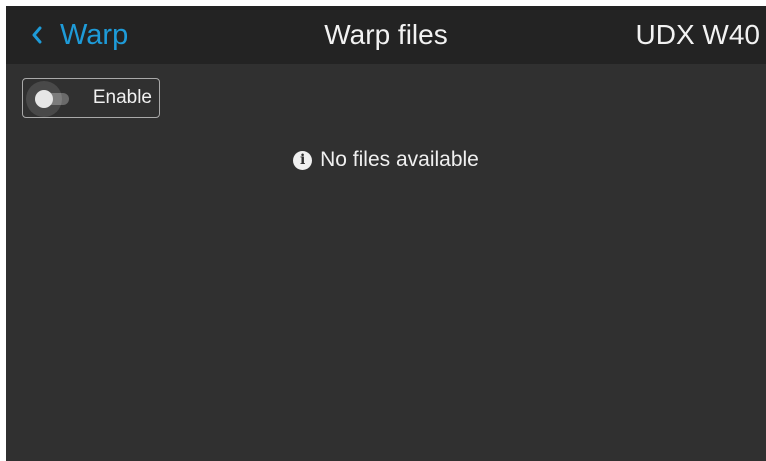  Describe the element at coordinates (122, 97) in the screenshot. I see `enable-label: Enable` at that location.